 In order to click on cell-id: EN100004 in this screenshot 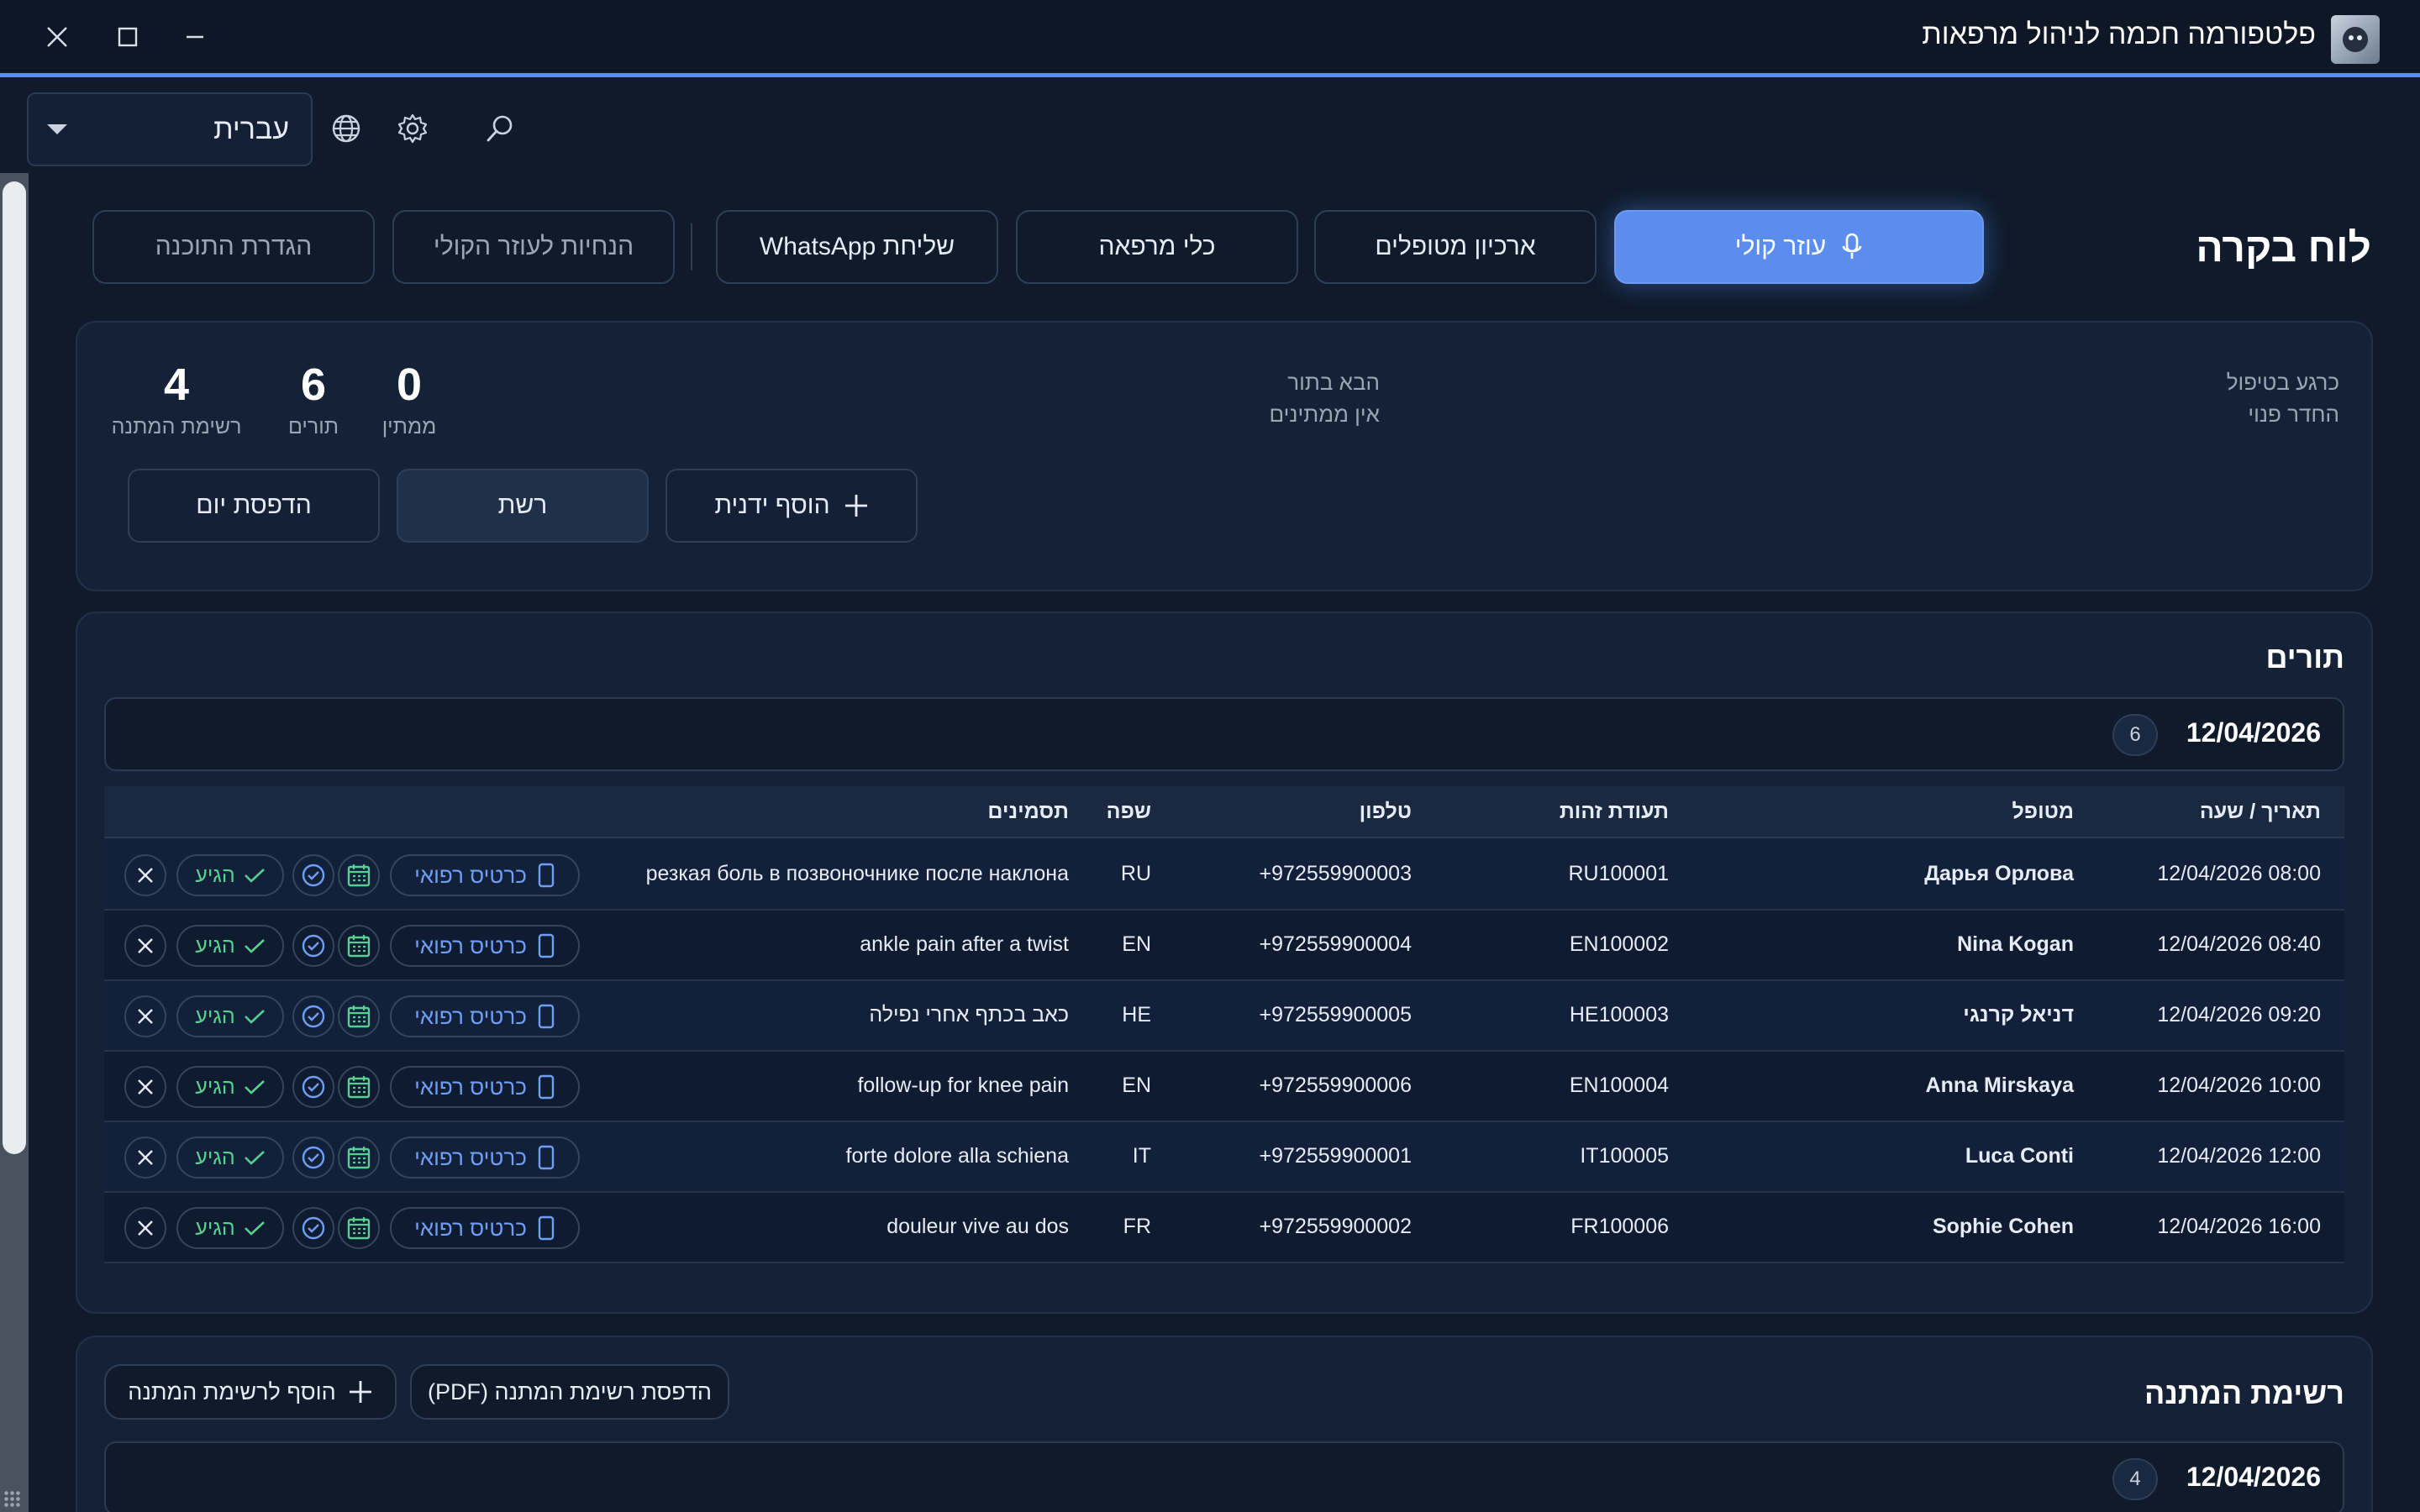, I will do `click(1619, 1085)`.